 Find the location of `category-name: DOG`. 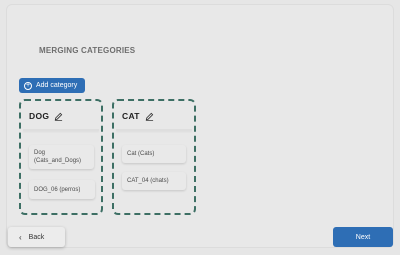

category-name: DOG is located at coordinates (39, 116).